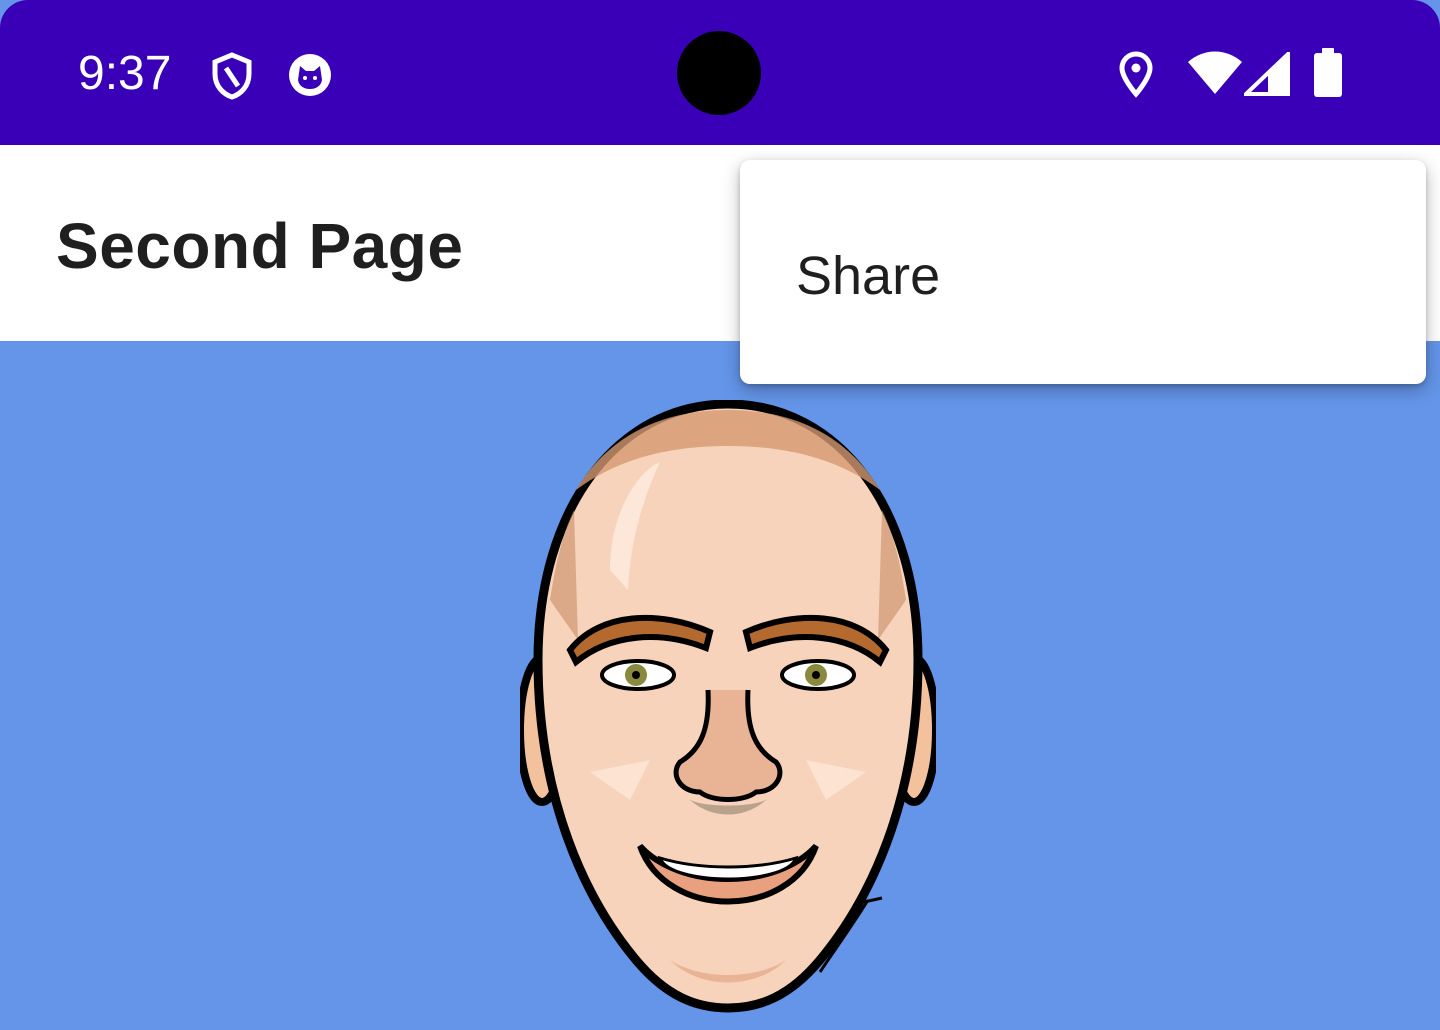 The image size is (1440, 1030). What do you see at coordinates (1136, 74) in the screenshot?
I see `location-pin-icon` at bounding box center [1136, 74].